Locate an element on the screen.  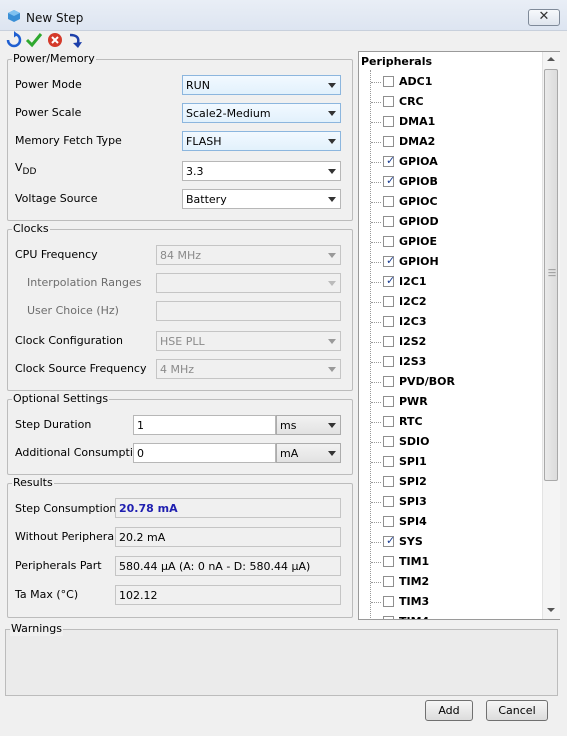
clock-config-select: HSE PLL is located at coordinates (248, 341).